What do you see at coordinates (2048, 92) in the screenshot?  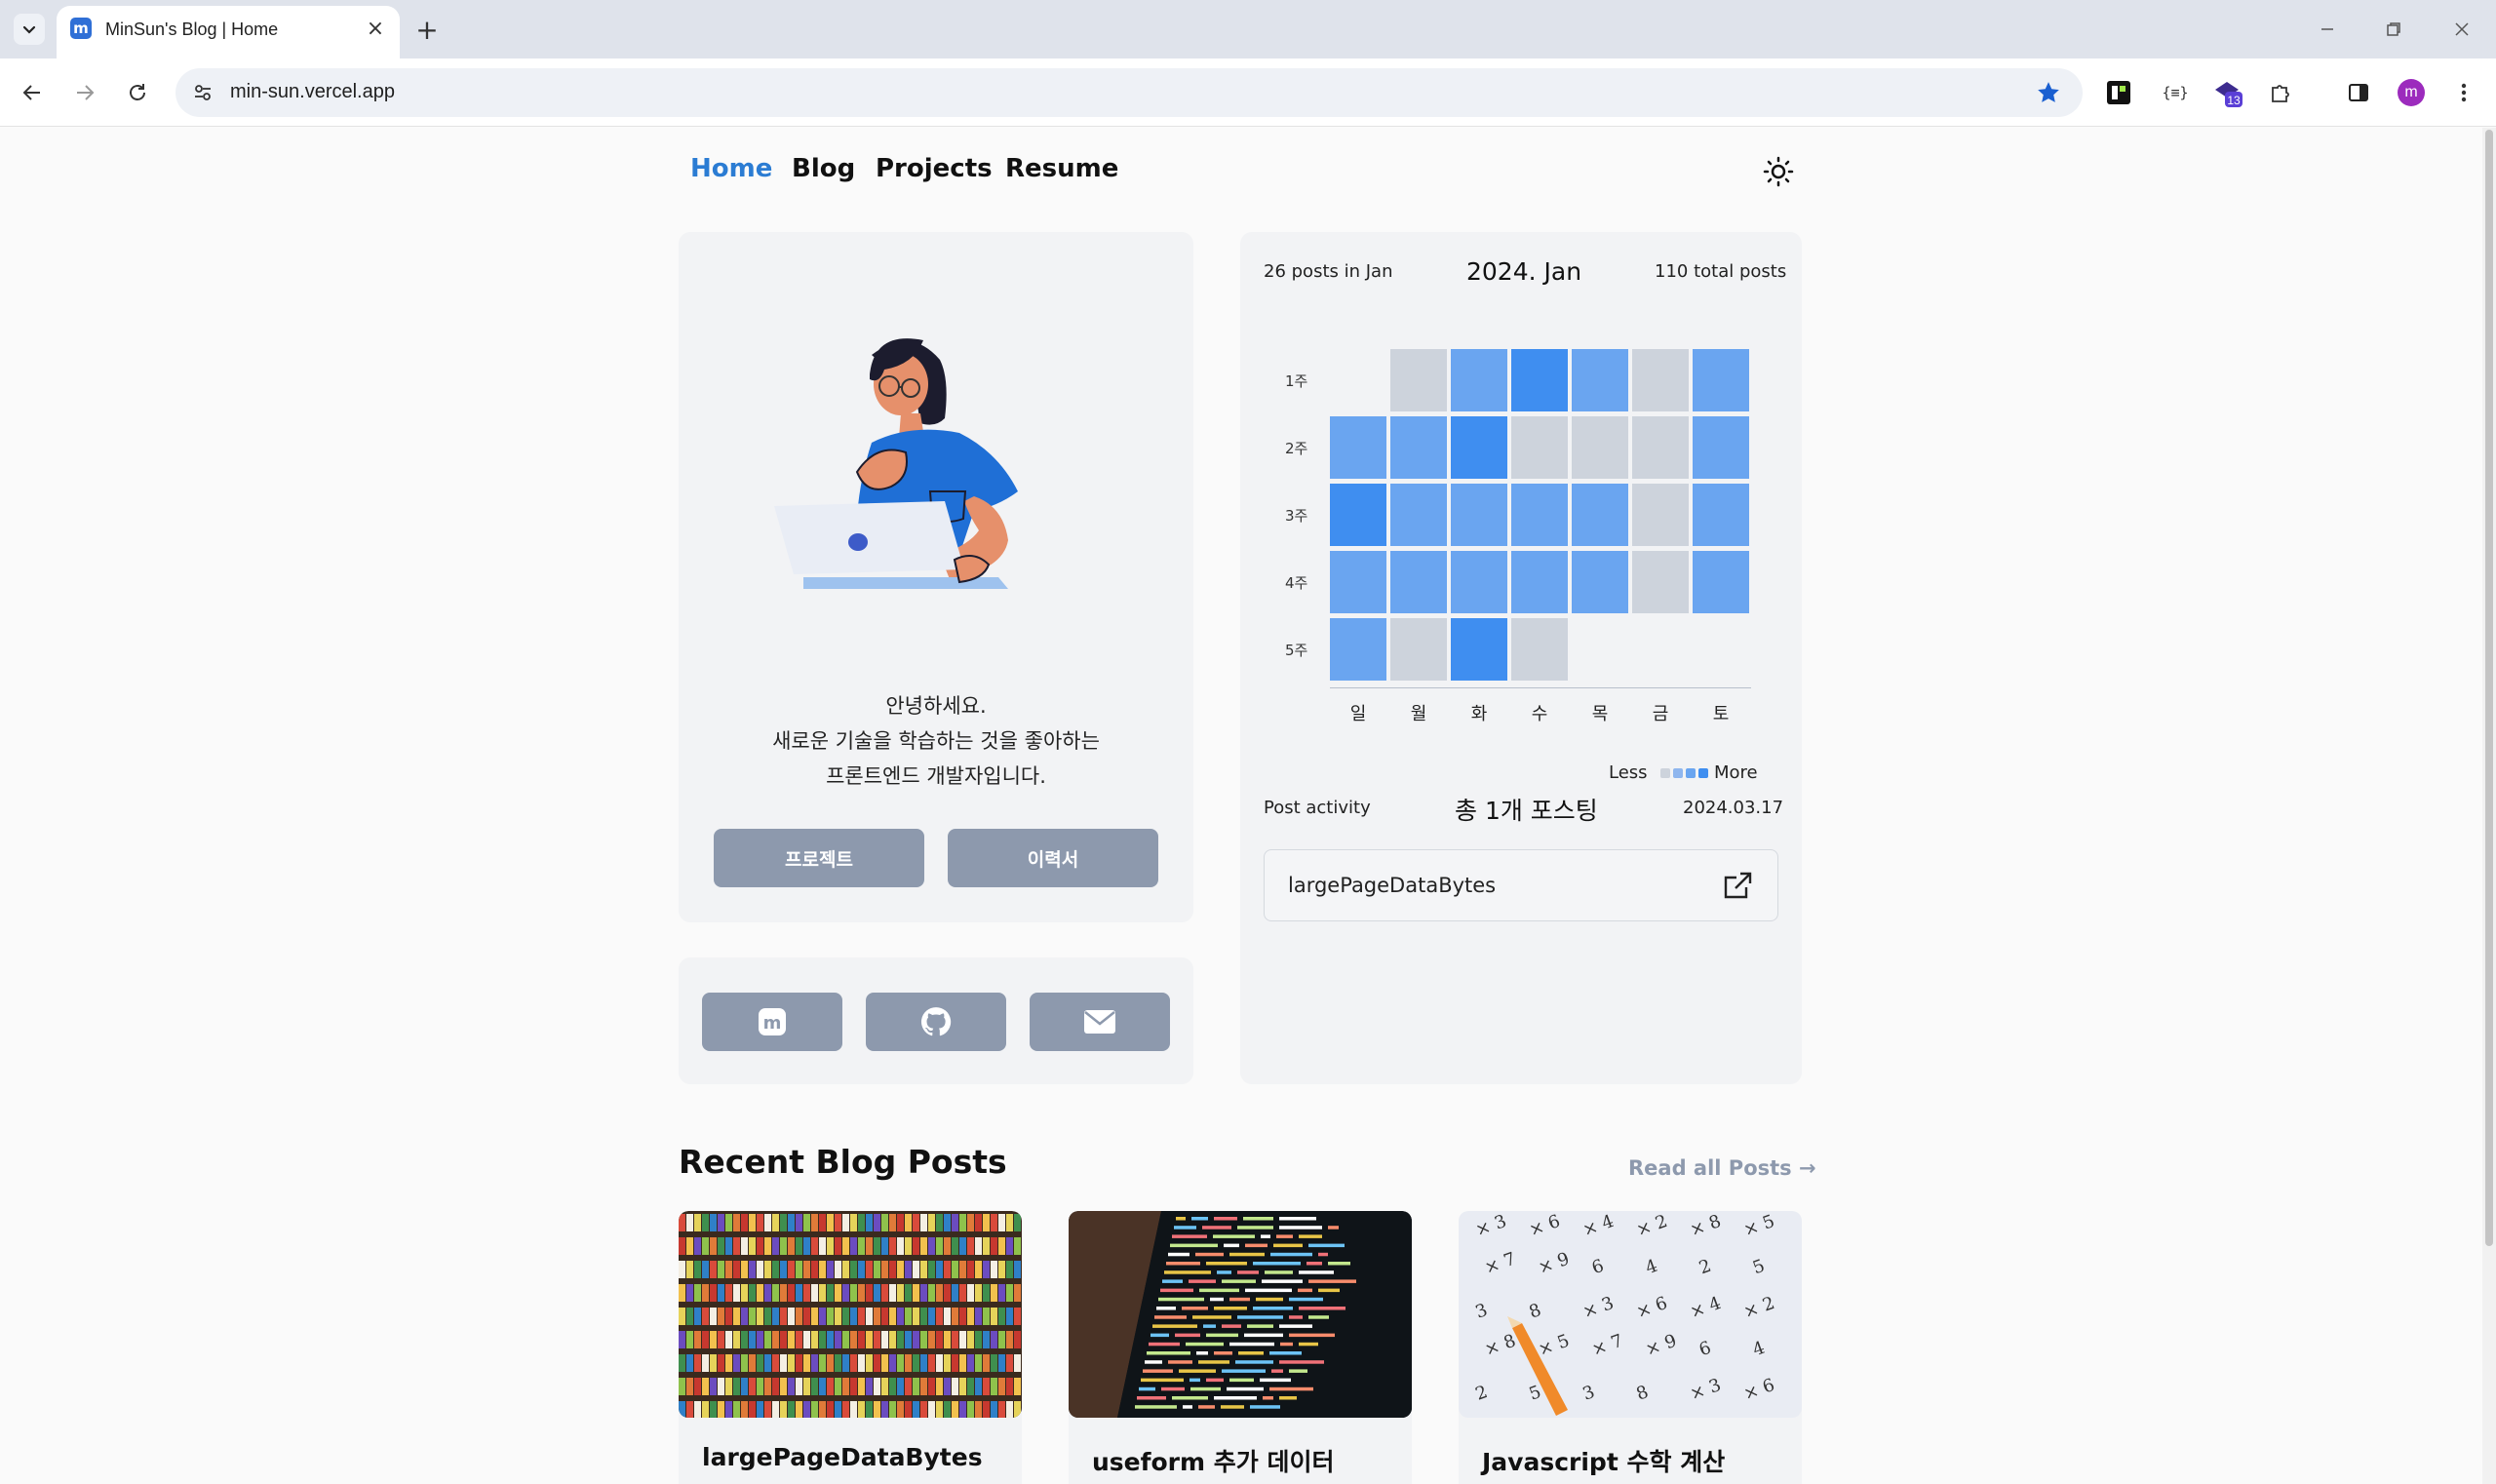 I see `bookmark-star-icon` at bounding box center [2048, 92].